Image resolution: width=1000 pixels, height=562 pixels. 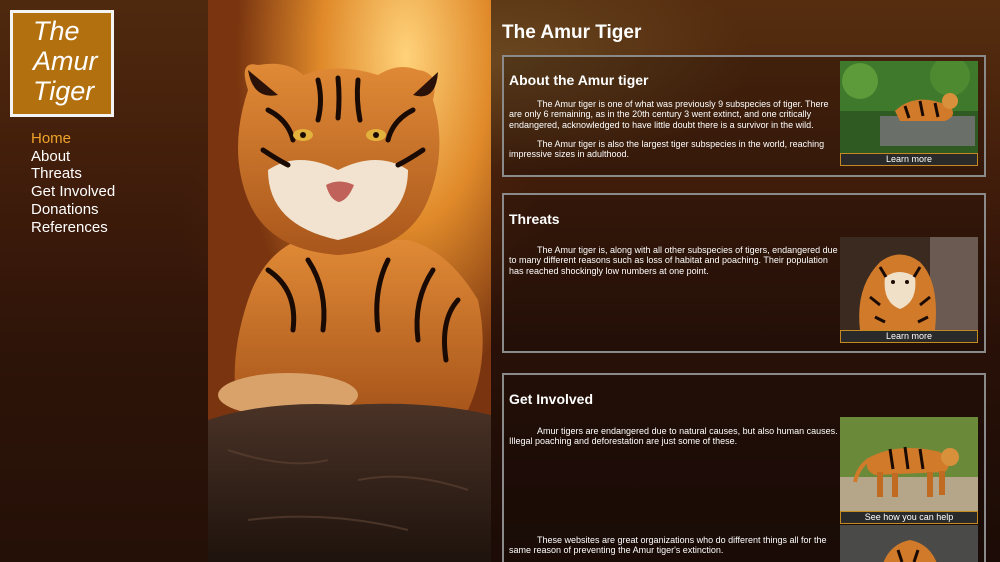 I want to click on nav-item-get-involved: Get Involved, so click(x=73, y=192).